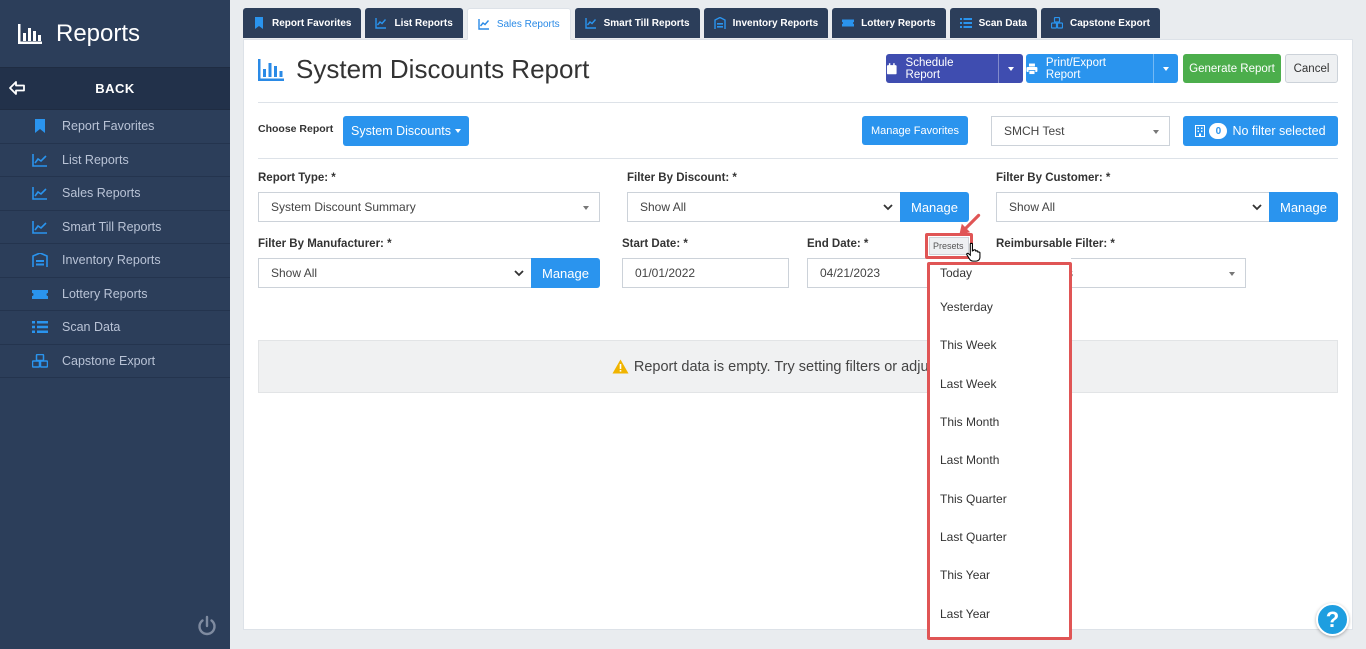  I want to click on start-date-label: Start Date: *, so click(655, 244).